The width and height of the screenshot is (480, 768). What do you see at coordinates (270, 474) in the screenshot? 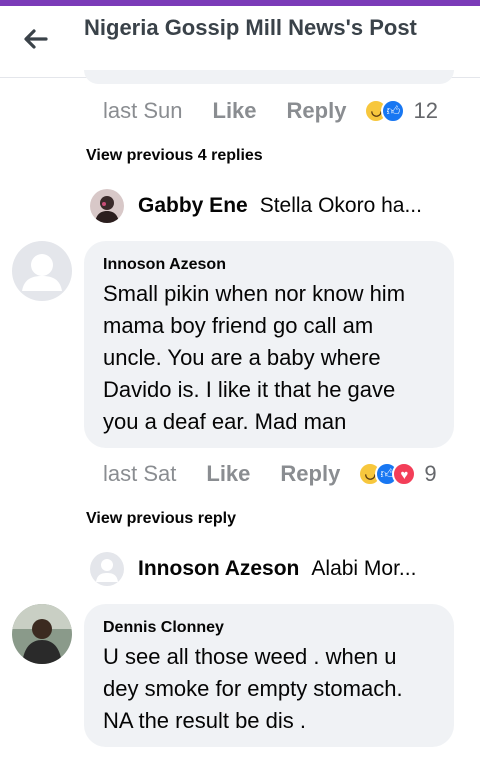
I see `comment-actions: last Sat Like Reply ◡ 👍︎ ♥ 9` at bounding box center [270, 474].